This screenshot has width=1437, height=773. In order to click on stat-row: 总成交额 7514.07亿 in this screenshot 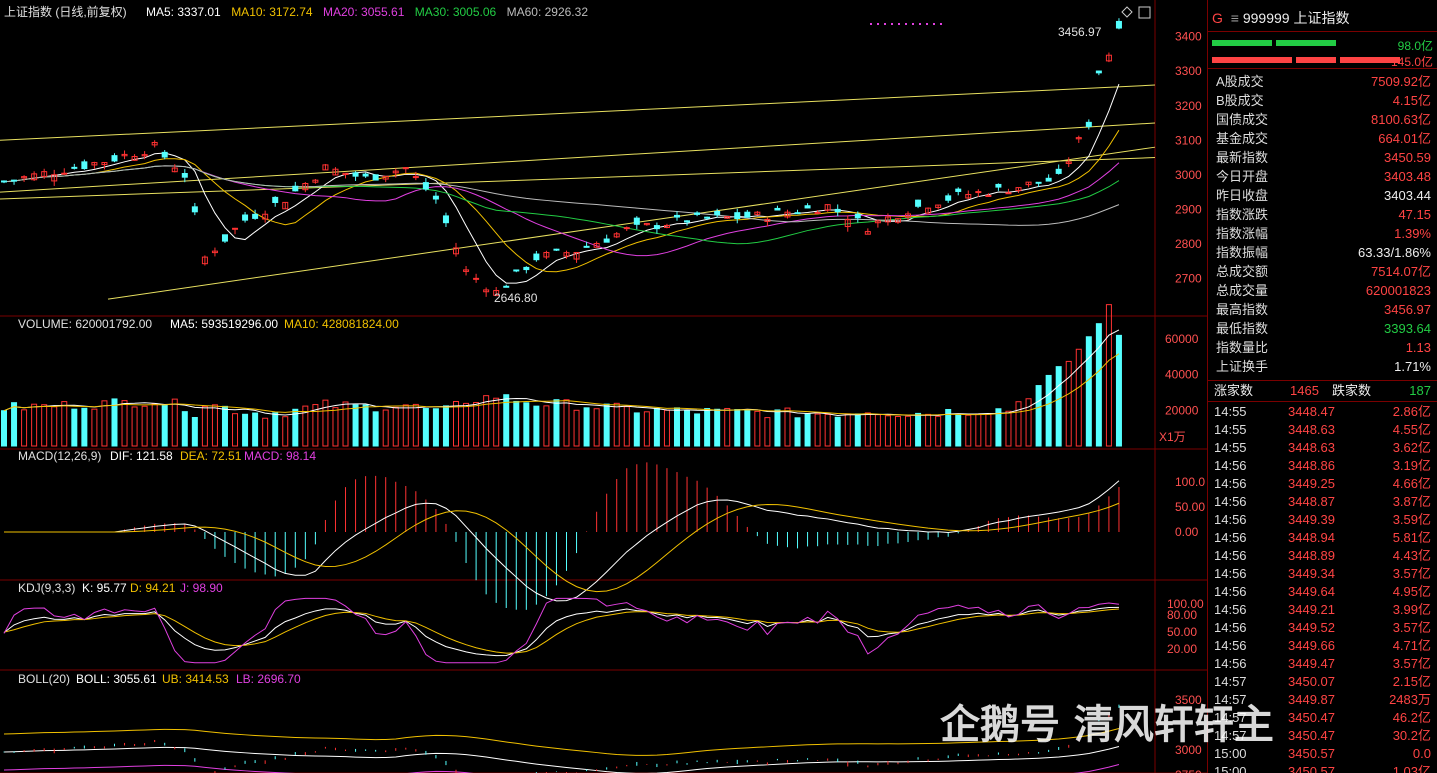, I will do `click(1323, 271)`.